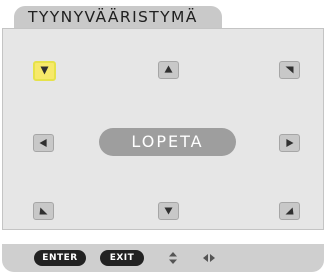 Image resolution: width=327 pixels, height=275 pixels. I want to click on arrow-down-left-icon, so click(289, 70).